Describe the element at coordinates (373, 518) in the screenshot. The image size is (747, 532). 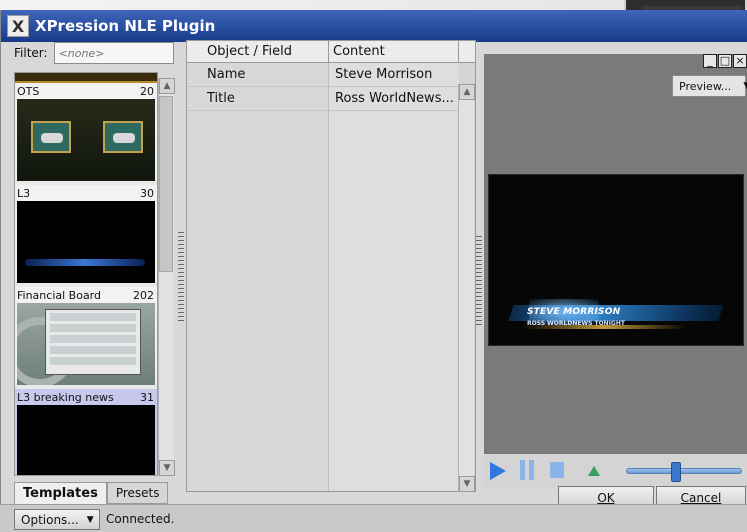
I see `status-bar: Options... ▼ Connected.` at that location.